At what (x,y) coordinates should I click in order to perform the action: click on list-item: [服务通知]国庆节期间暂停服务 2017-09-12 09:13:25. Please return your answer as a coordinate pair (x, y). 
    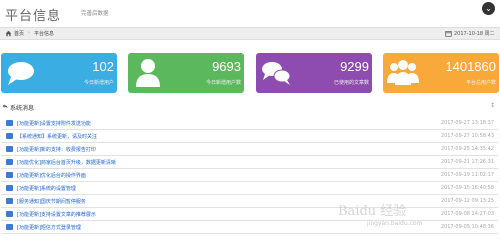
    Looking at the image, I should click on (249, 201).